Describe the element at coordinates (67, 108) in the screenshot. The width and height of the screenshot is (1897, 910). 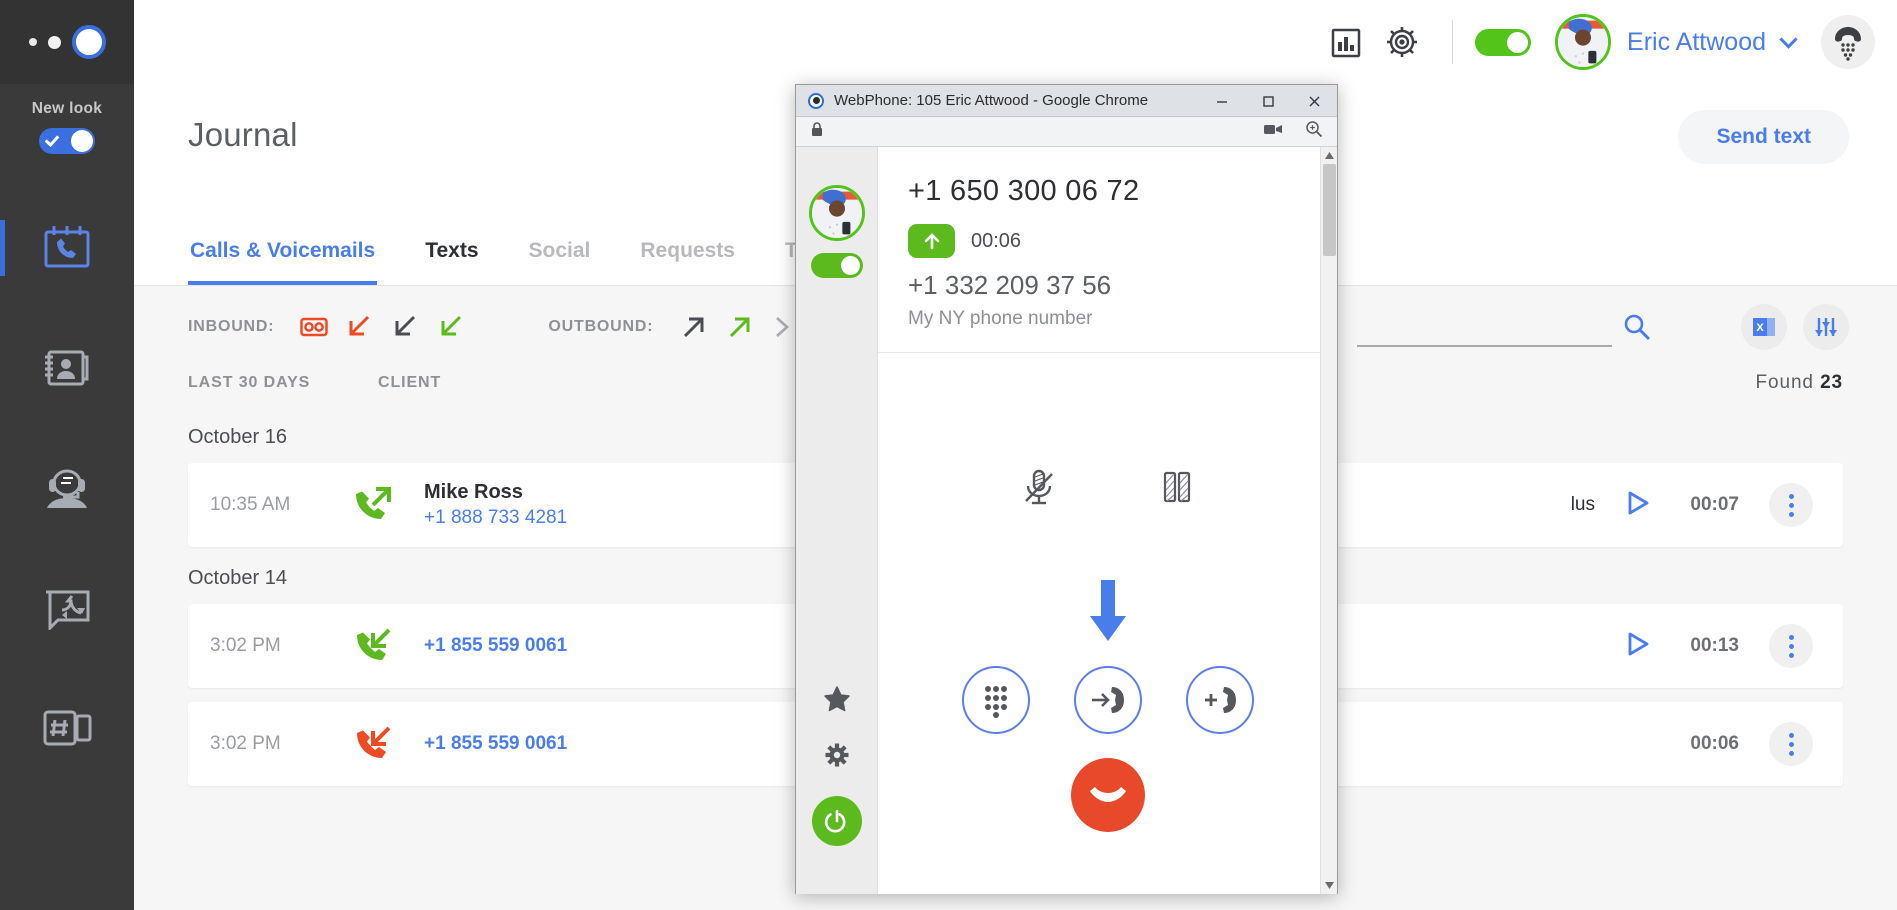
I see `new-look-label: New look` at that location.